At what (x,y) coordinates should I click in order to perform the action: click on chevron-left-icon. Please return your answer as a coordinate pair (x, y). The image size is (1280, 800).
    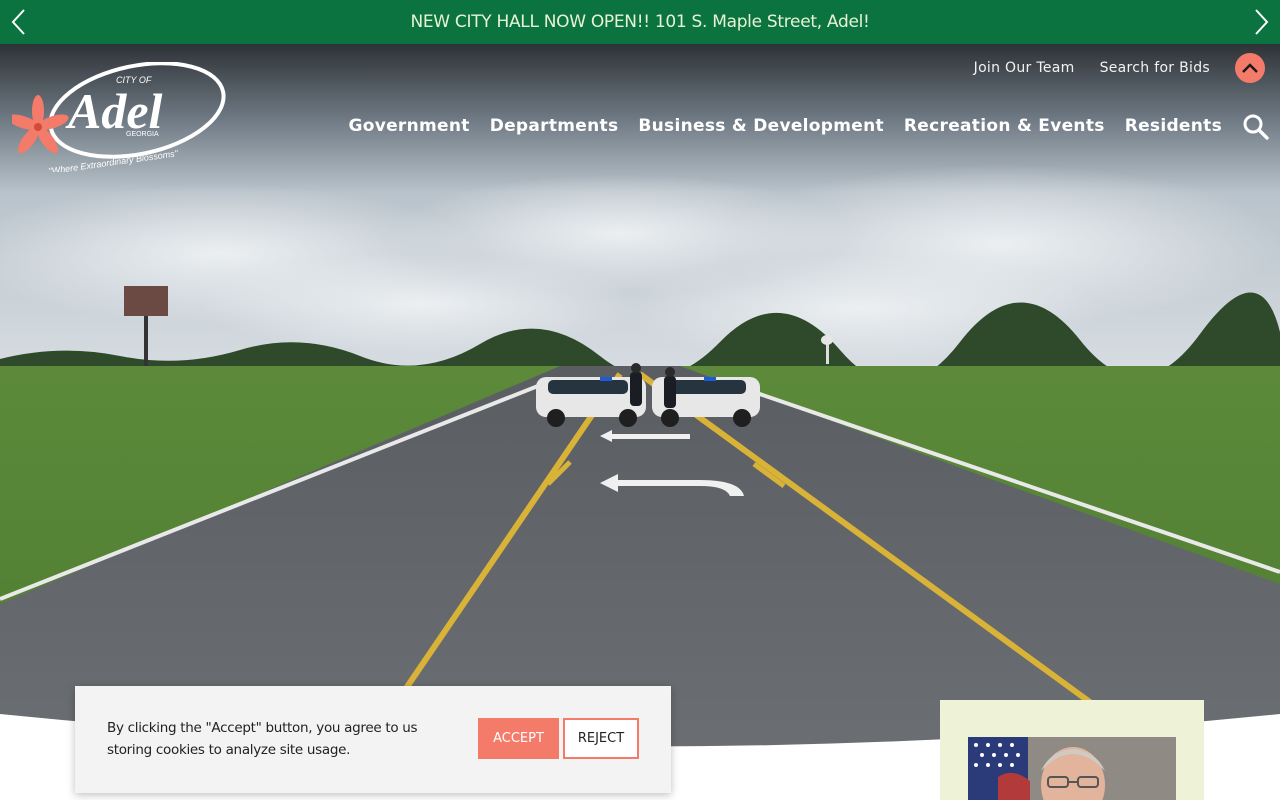
    Looking at the image, I should click on (18, 22).